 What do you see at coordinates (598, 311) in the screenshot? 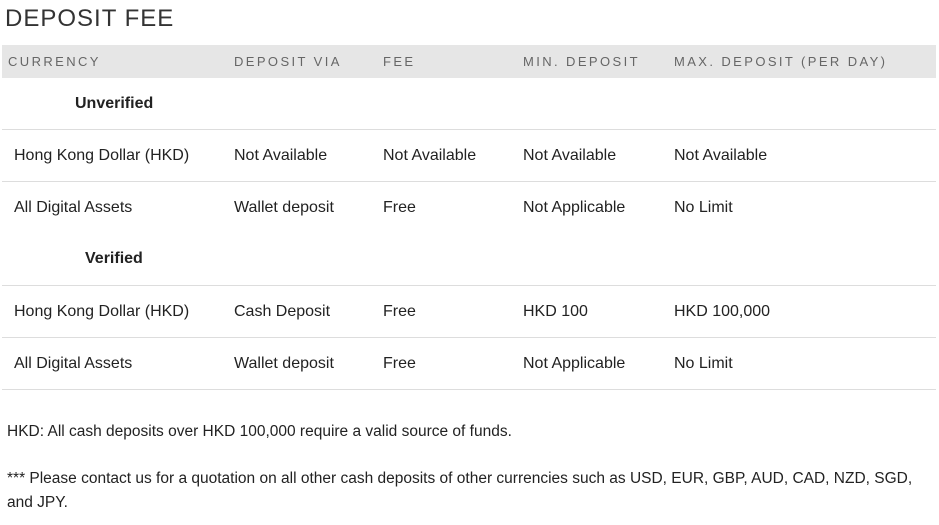
I see `cell-min-deposit: HKD 100` at bounding box center [598, 311].